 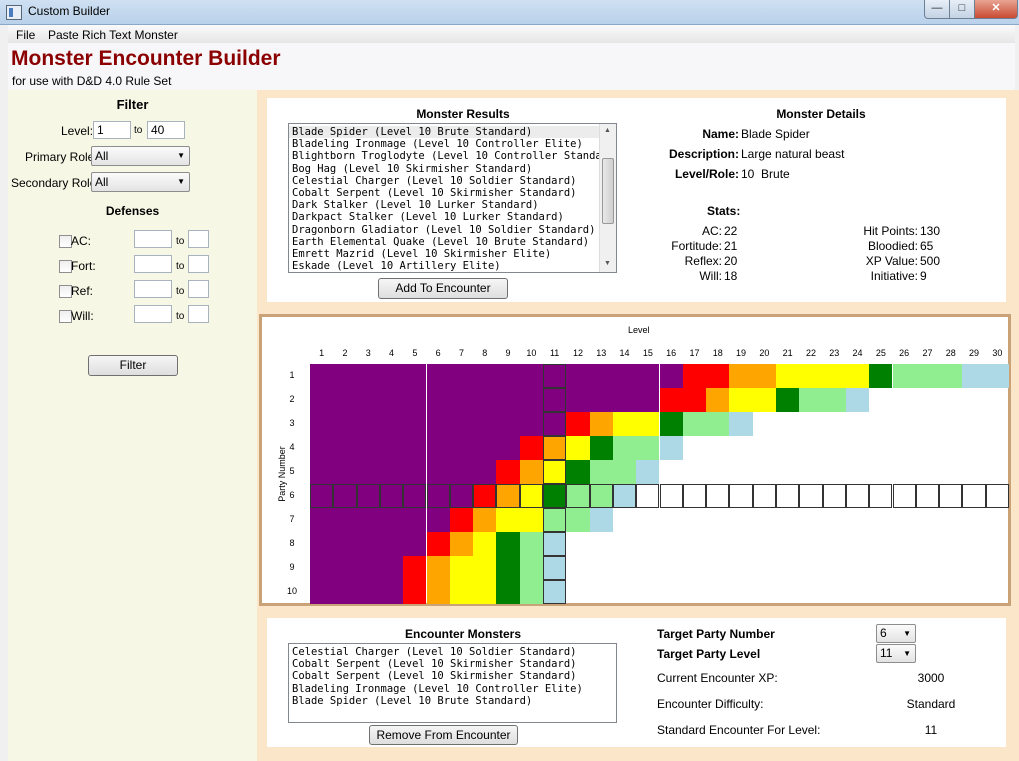 I want to click on results-list-item: Blade Spider (Level 10 Brute Standard), so click(x=444, y=132).